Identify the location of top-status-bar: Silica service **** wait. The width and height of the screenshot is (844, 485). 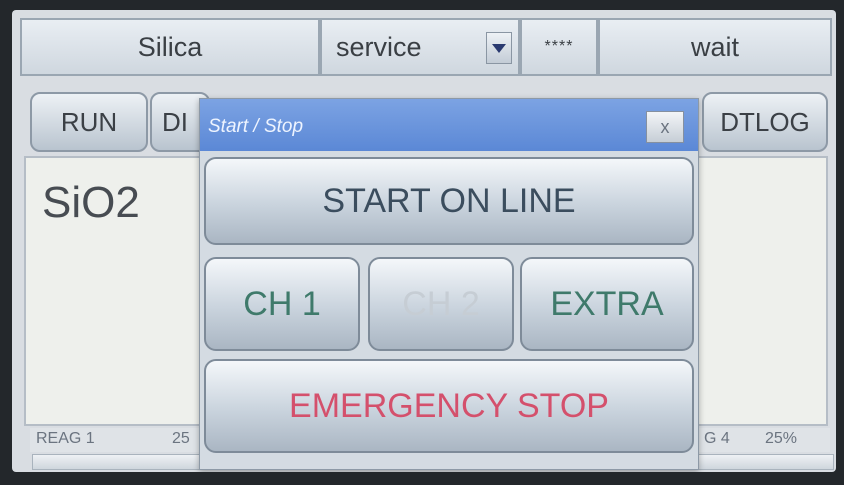
(426, 49).